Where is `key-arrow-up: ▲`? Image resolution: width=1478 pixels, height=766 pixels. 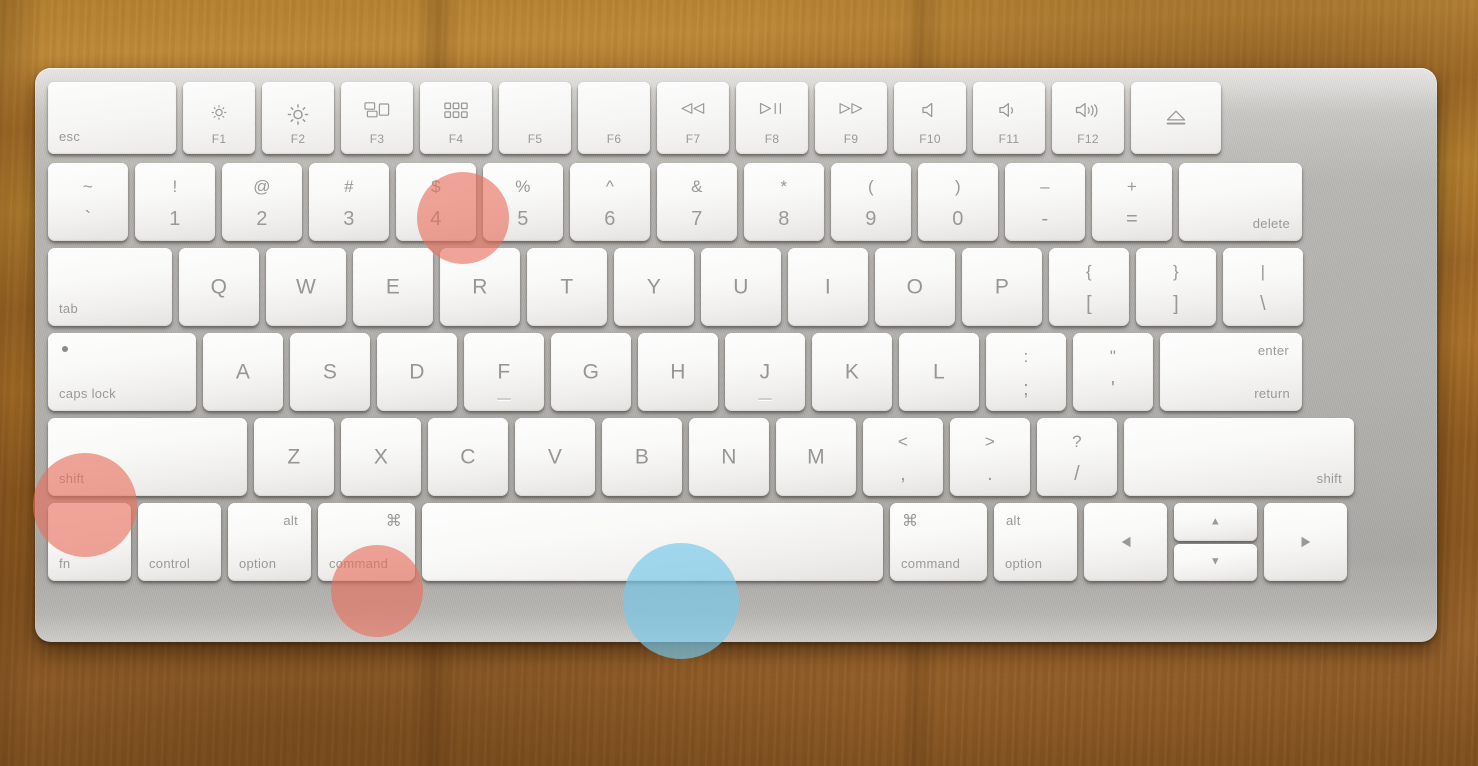
key-arrow-up: ▲ is located at coordinates (1215, 522).